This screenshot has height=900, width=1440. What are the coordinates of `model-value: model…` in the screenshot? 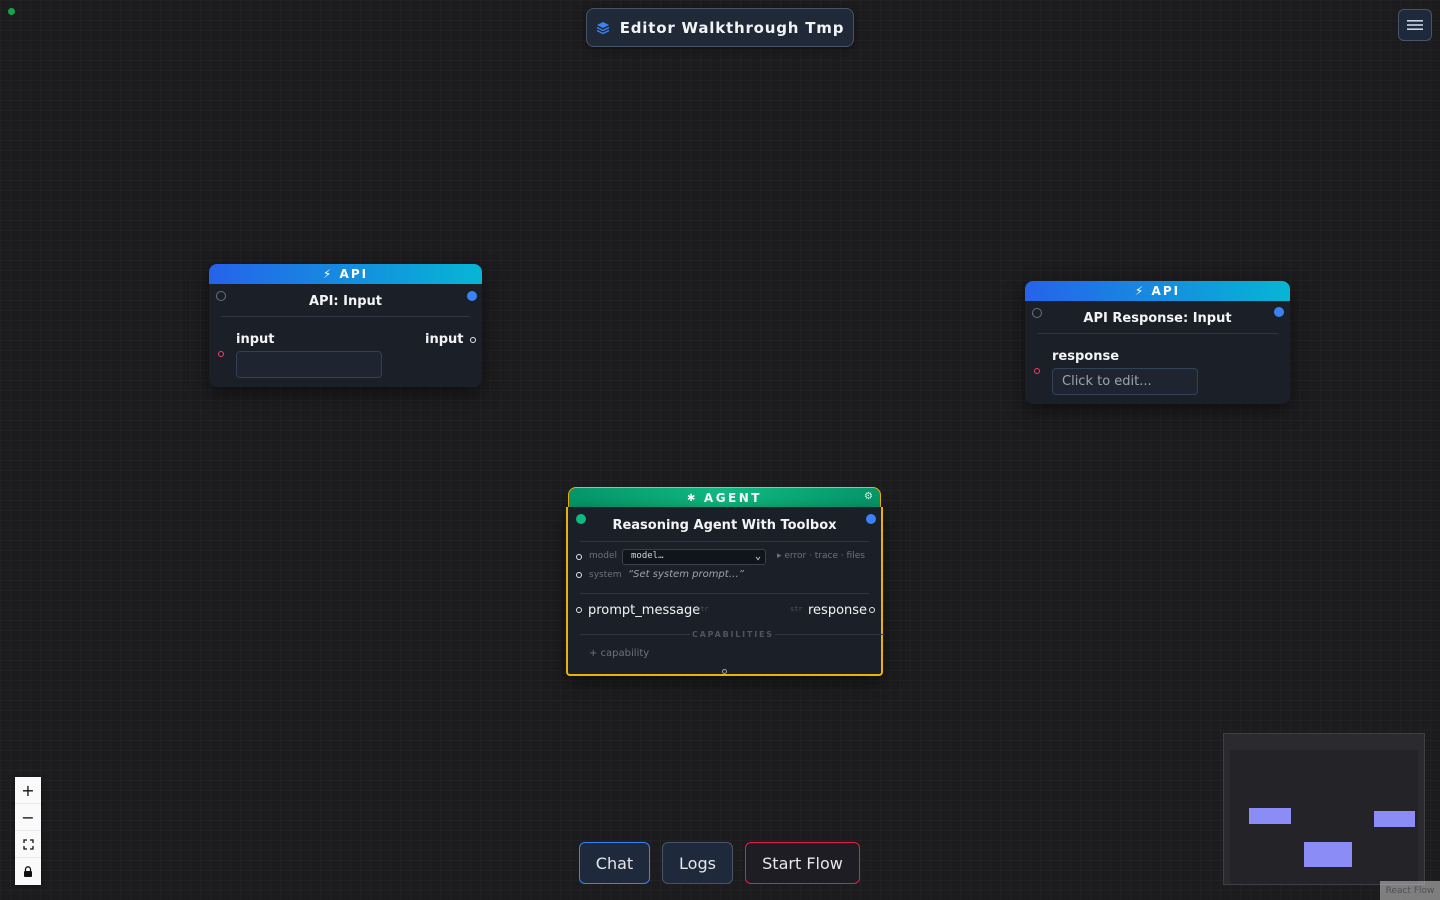 It's located at (647, 556).